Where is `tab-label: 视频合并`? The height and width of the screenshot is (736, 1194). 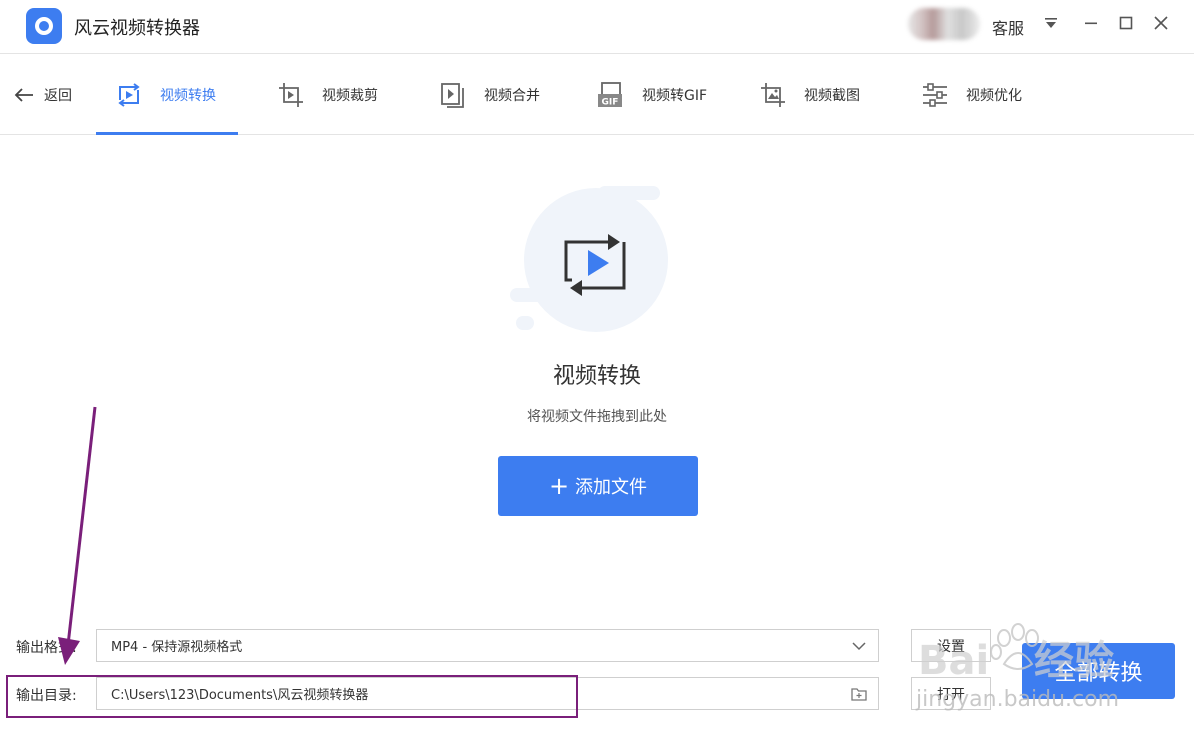 tab-label: 视频合并 is located at coordinates (512, 96).